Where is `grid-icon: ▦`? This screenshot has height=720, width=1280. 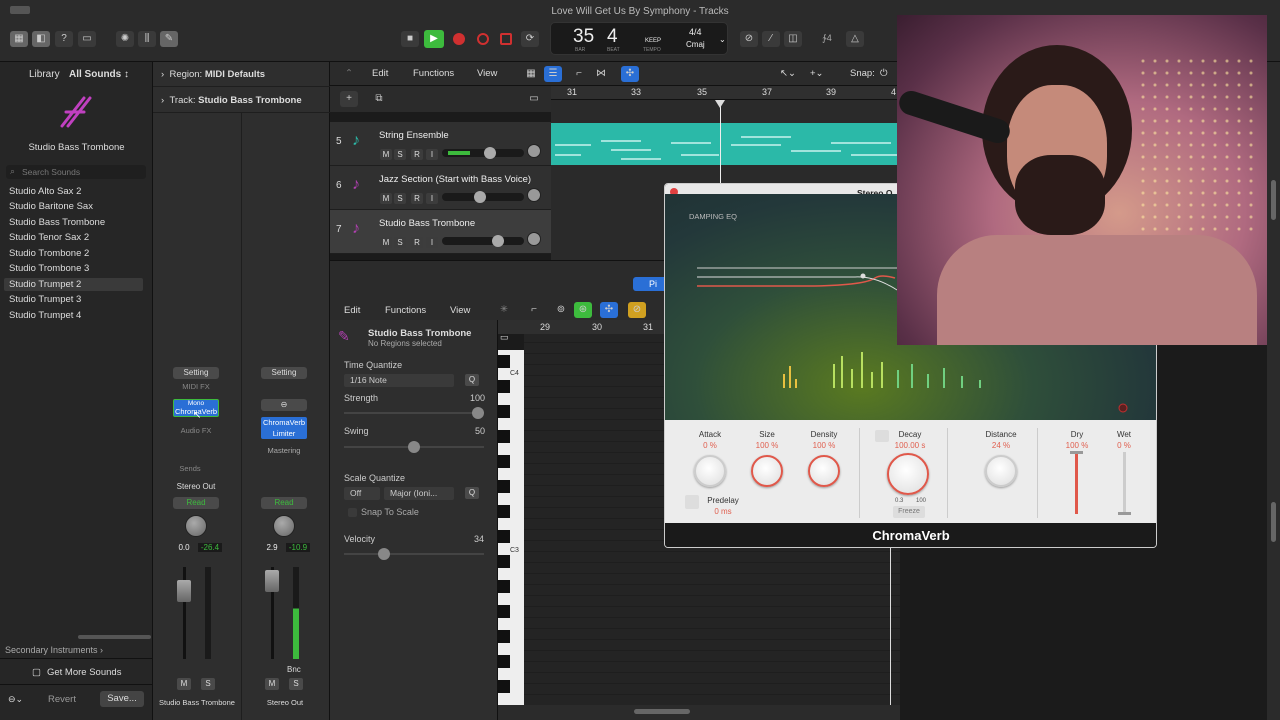 grid-icon: ▦ is located at coordinates (531, 74).